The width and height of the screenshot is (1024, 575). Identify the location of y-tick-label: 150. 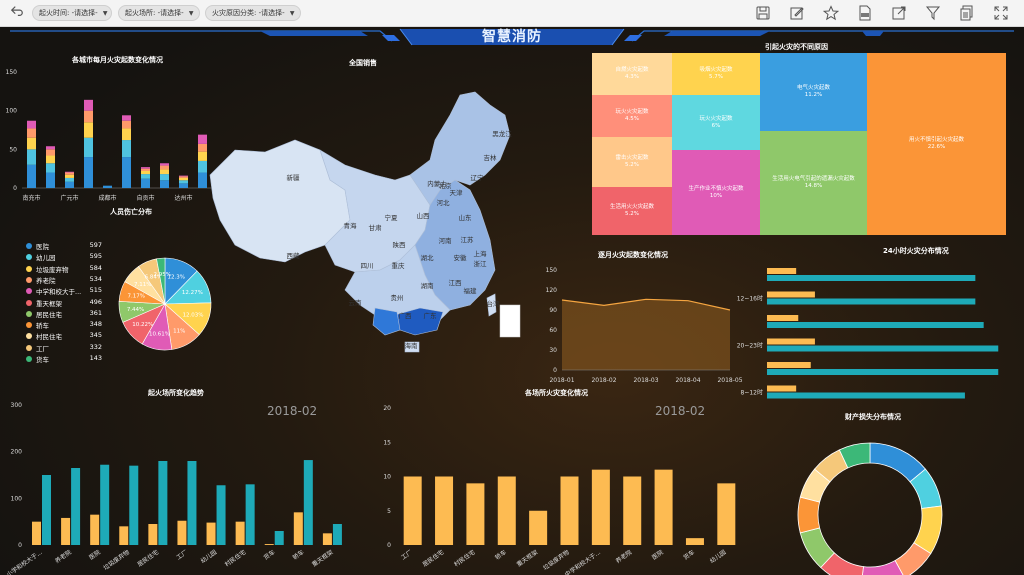
(12, 72).